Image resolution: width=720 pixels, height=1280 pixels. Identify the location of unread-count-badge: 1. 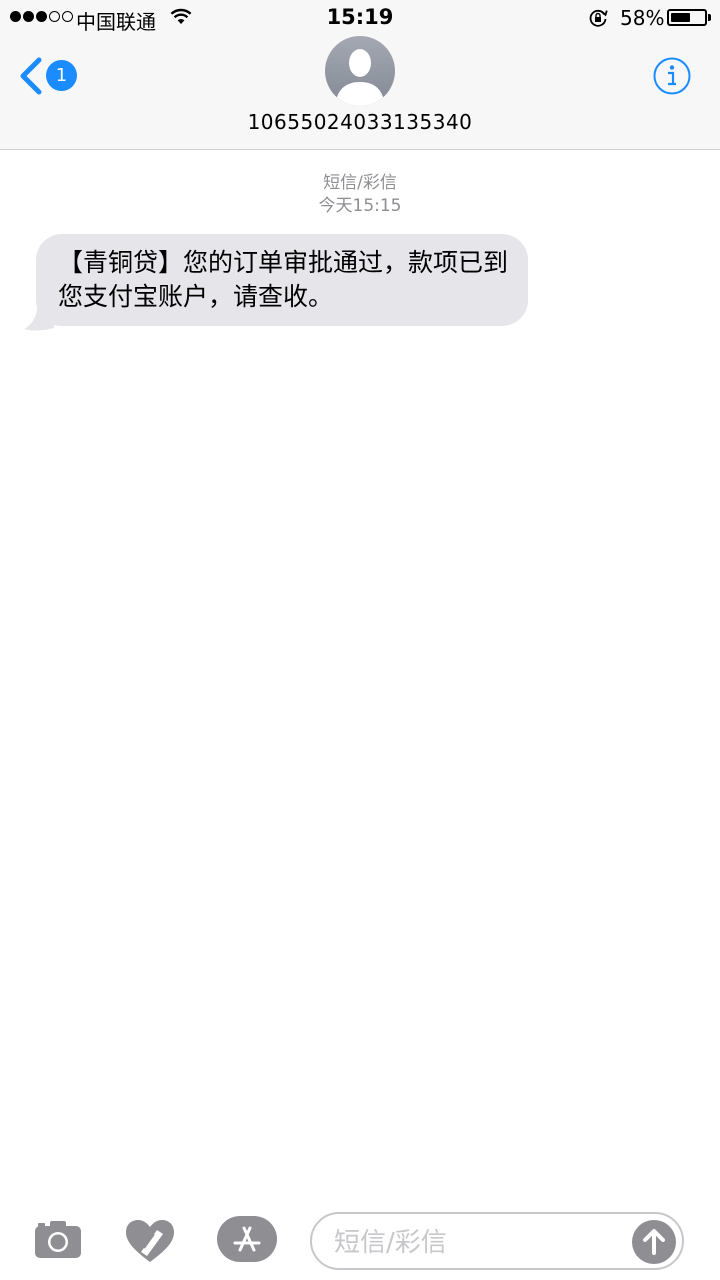
(61, 75).